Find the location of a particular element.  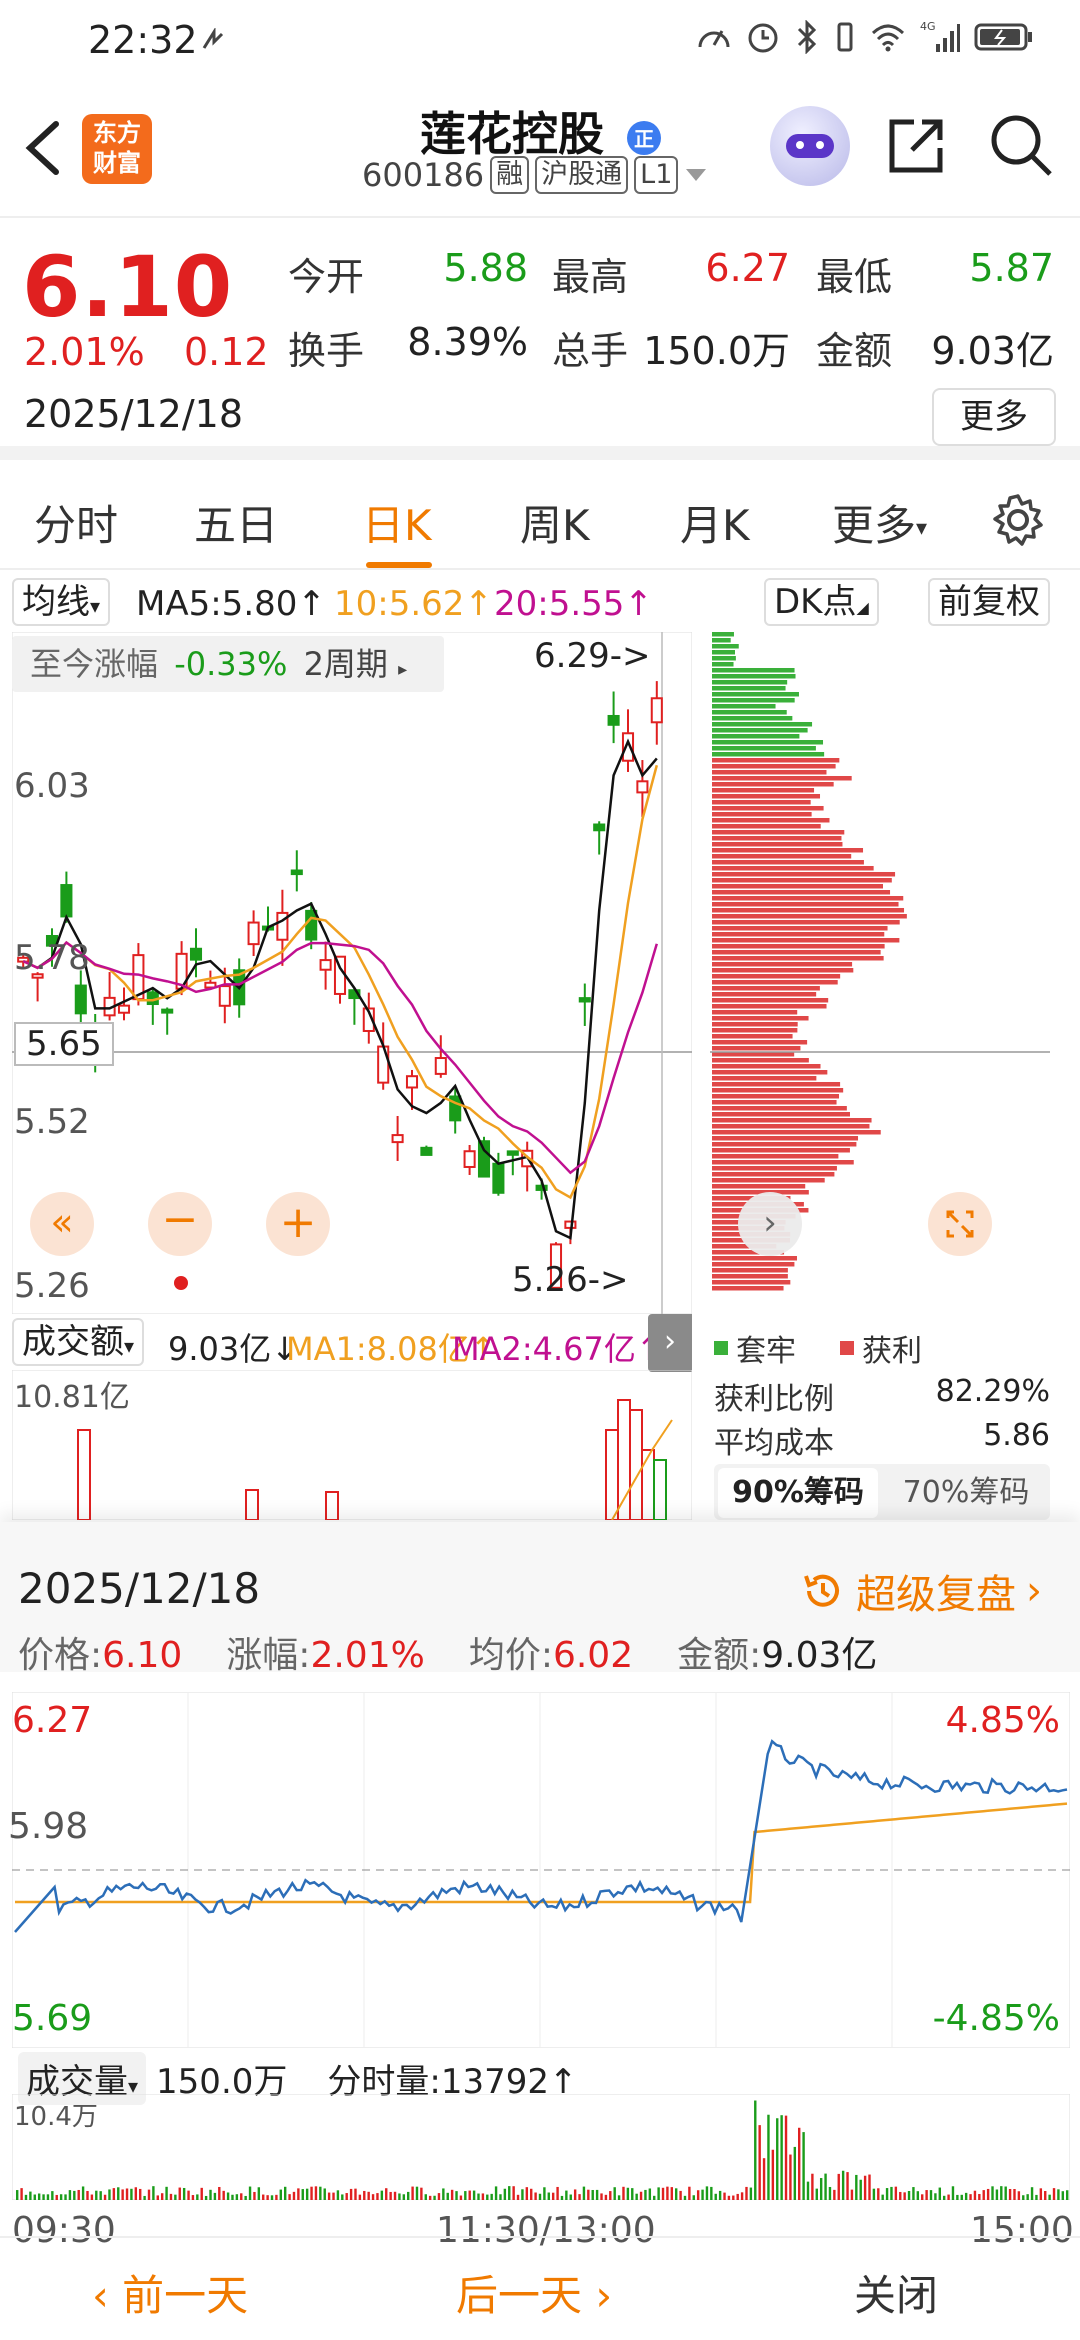

ai-assistant-avatar is located at coordinates (810, 146).